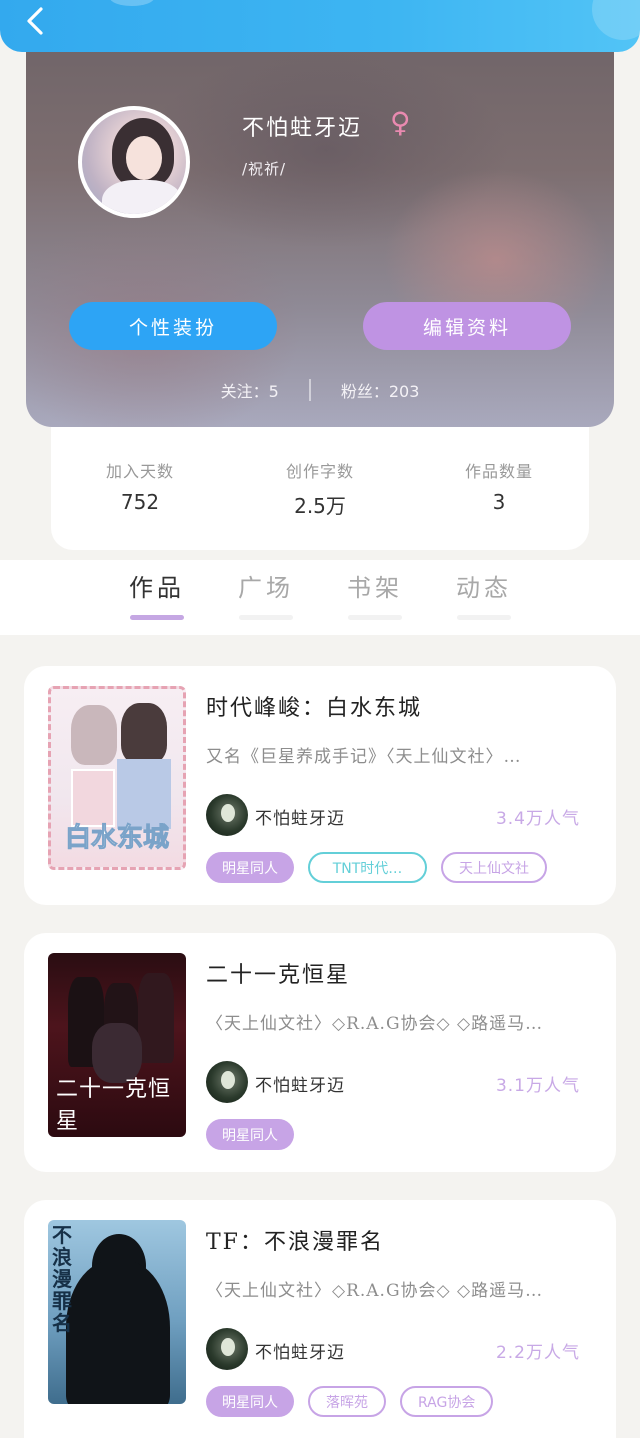  Describe the element at coordinates (244, 391) in the screenshot. I see `following-label: 关注：` at that location.